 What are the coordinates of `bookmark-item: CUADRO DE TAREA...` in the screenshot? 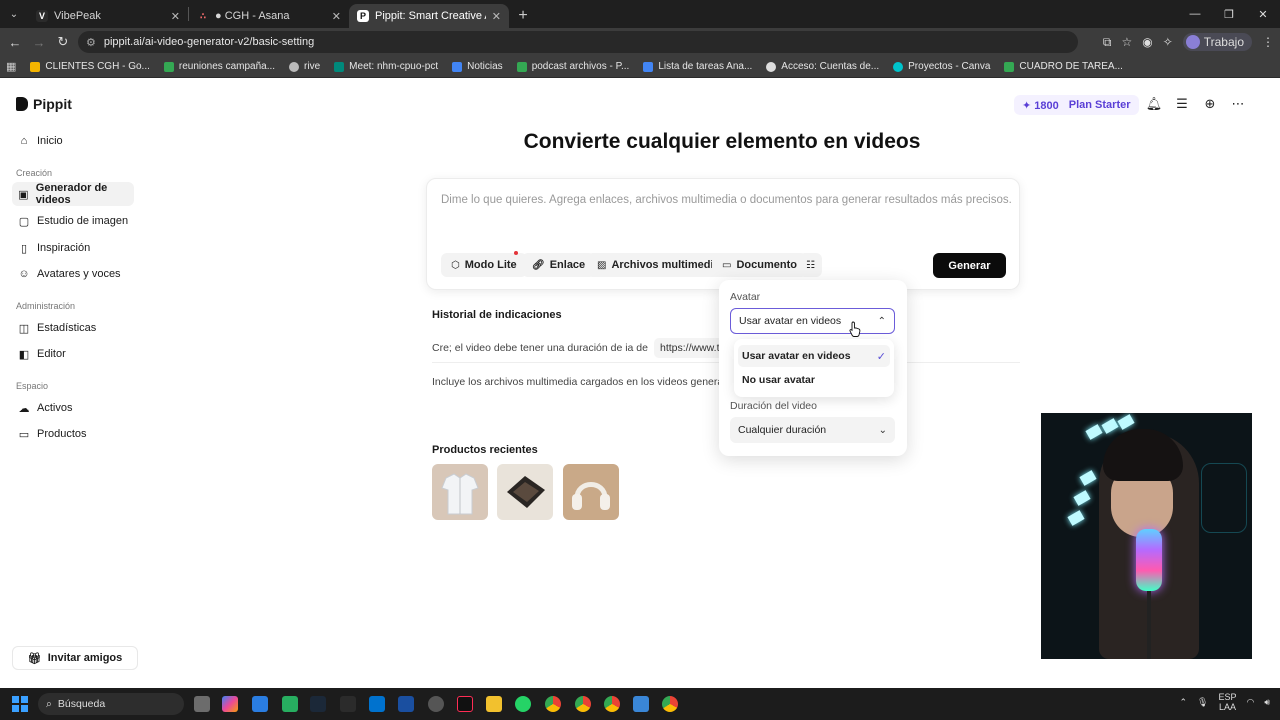 It's located at (1063, 66).